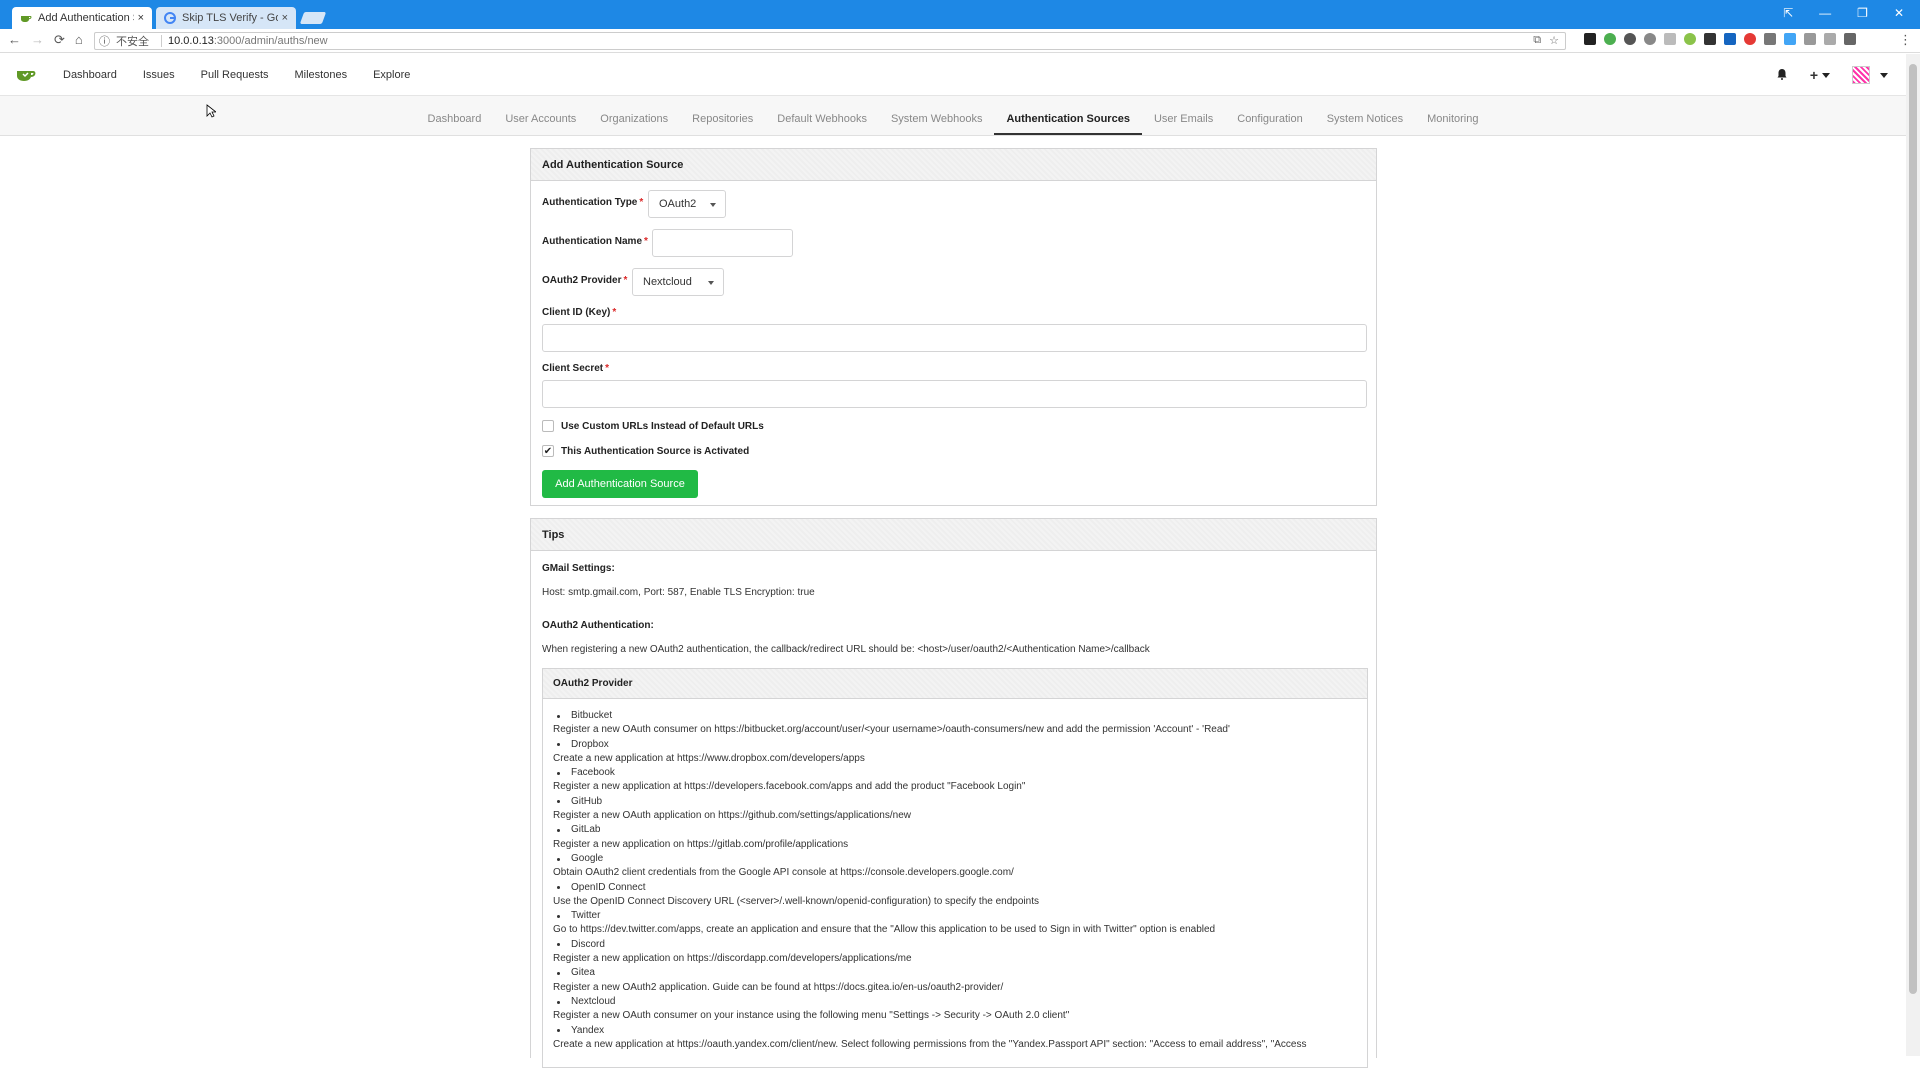 The height and width of the screenshot is (1068, 1920). I want to click on tab-title: Skip TLS Verify - Goog, so click(230, 18).